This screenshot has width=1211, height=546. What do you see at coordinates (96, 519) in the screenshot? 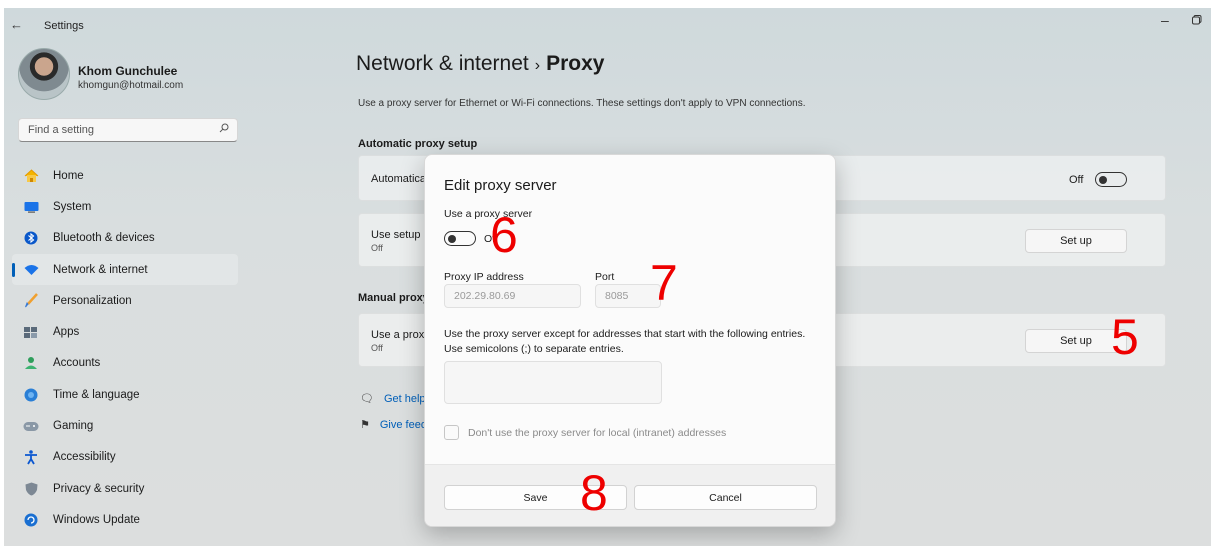
I see `sidebar-item-label: Windows Update` at bounding box center [96, 519].